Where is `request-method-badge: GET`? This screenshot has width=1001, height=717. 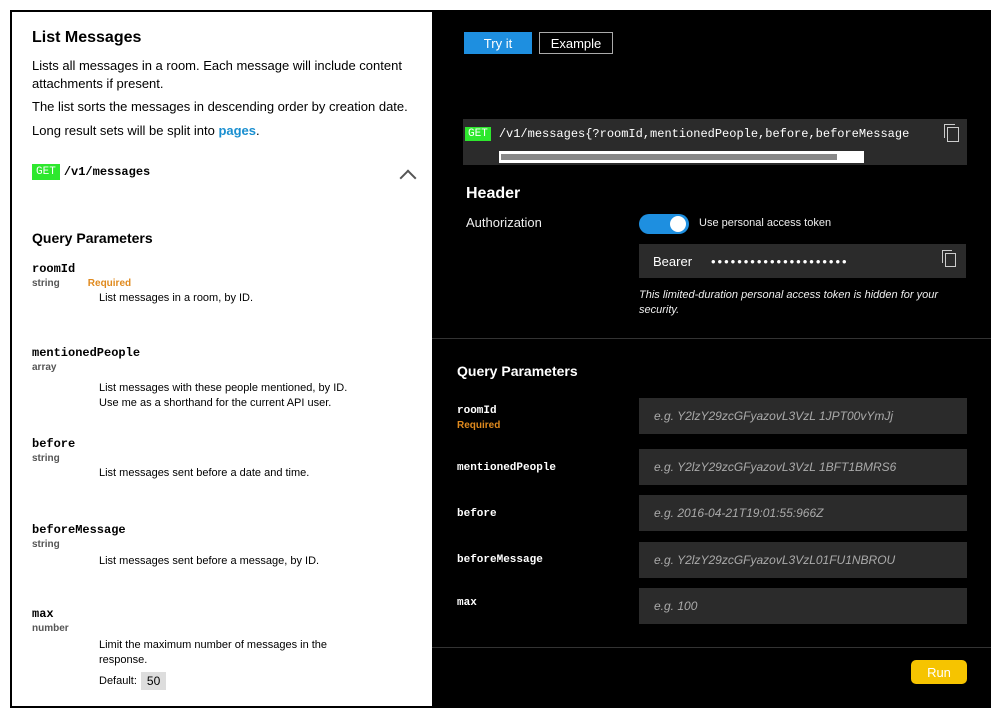 request-method-badge: GET is located at coordinates (478, 134).